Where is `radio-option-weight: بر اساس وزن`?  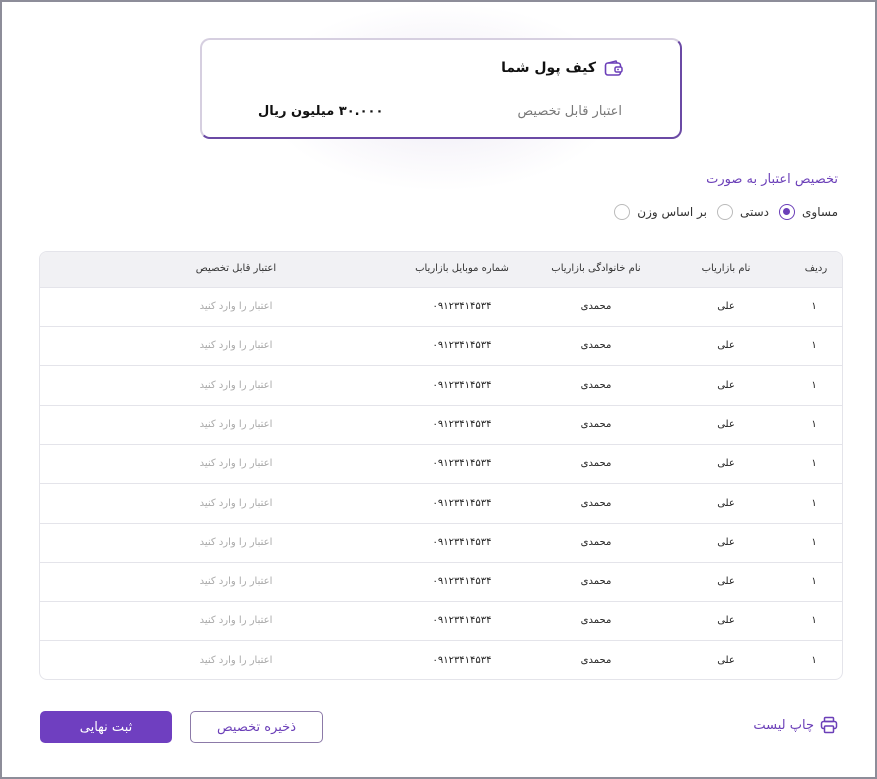
radio-option-weight: بر اساس وزن is located at coordinates (660, 212).